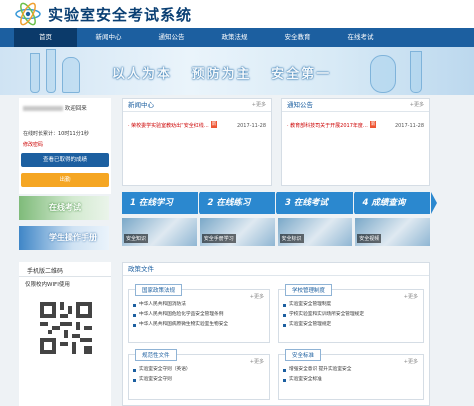  I want to click on view-scores-button: 查看已取得的成绩, so click(65, 160).